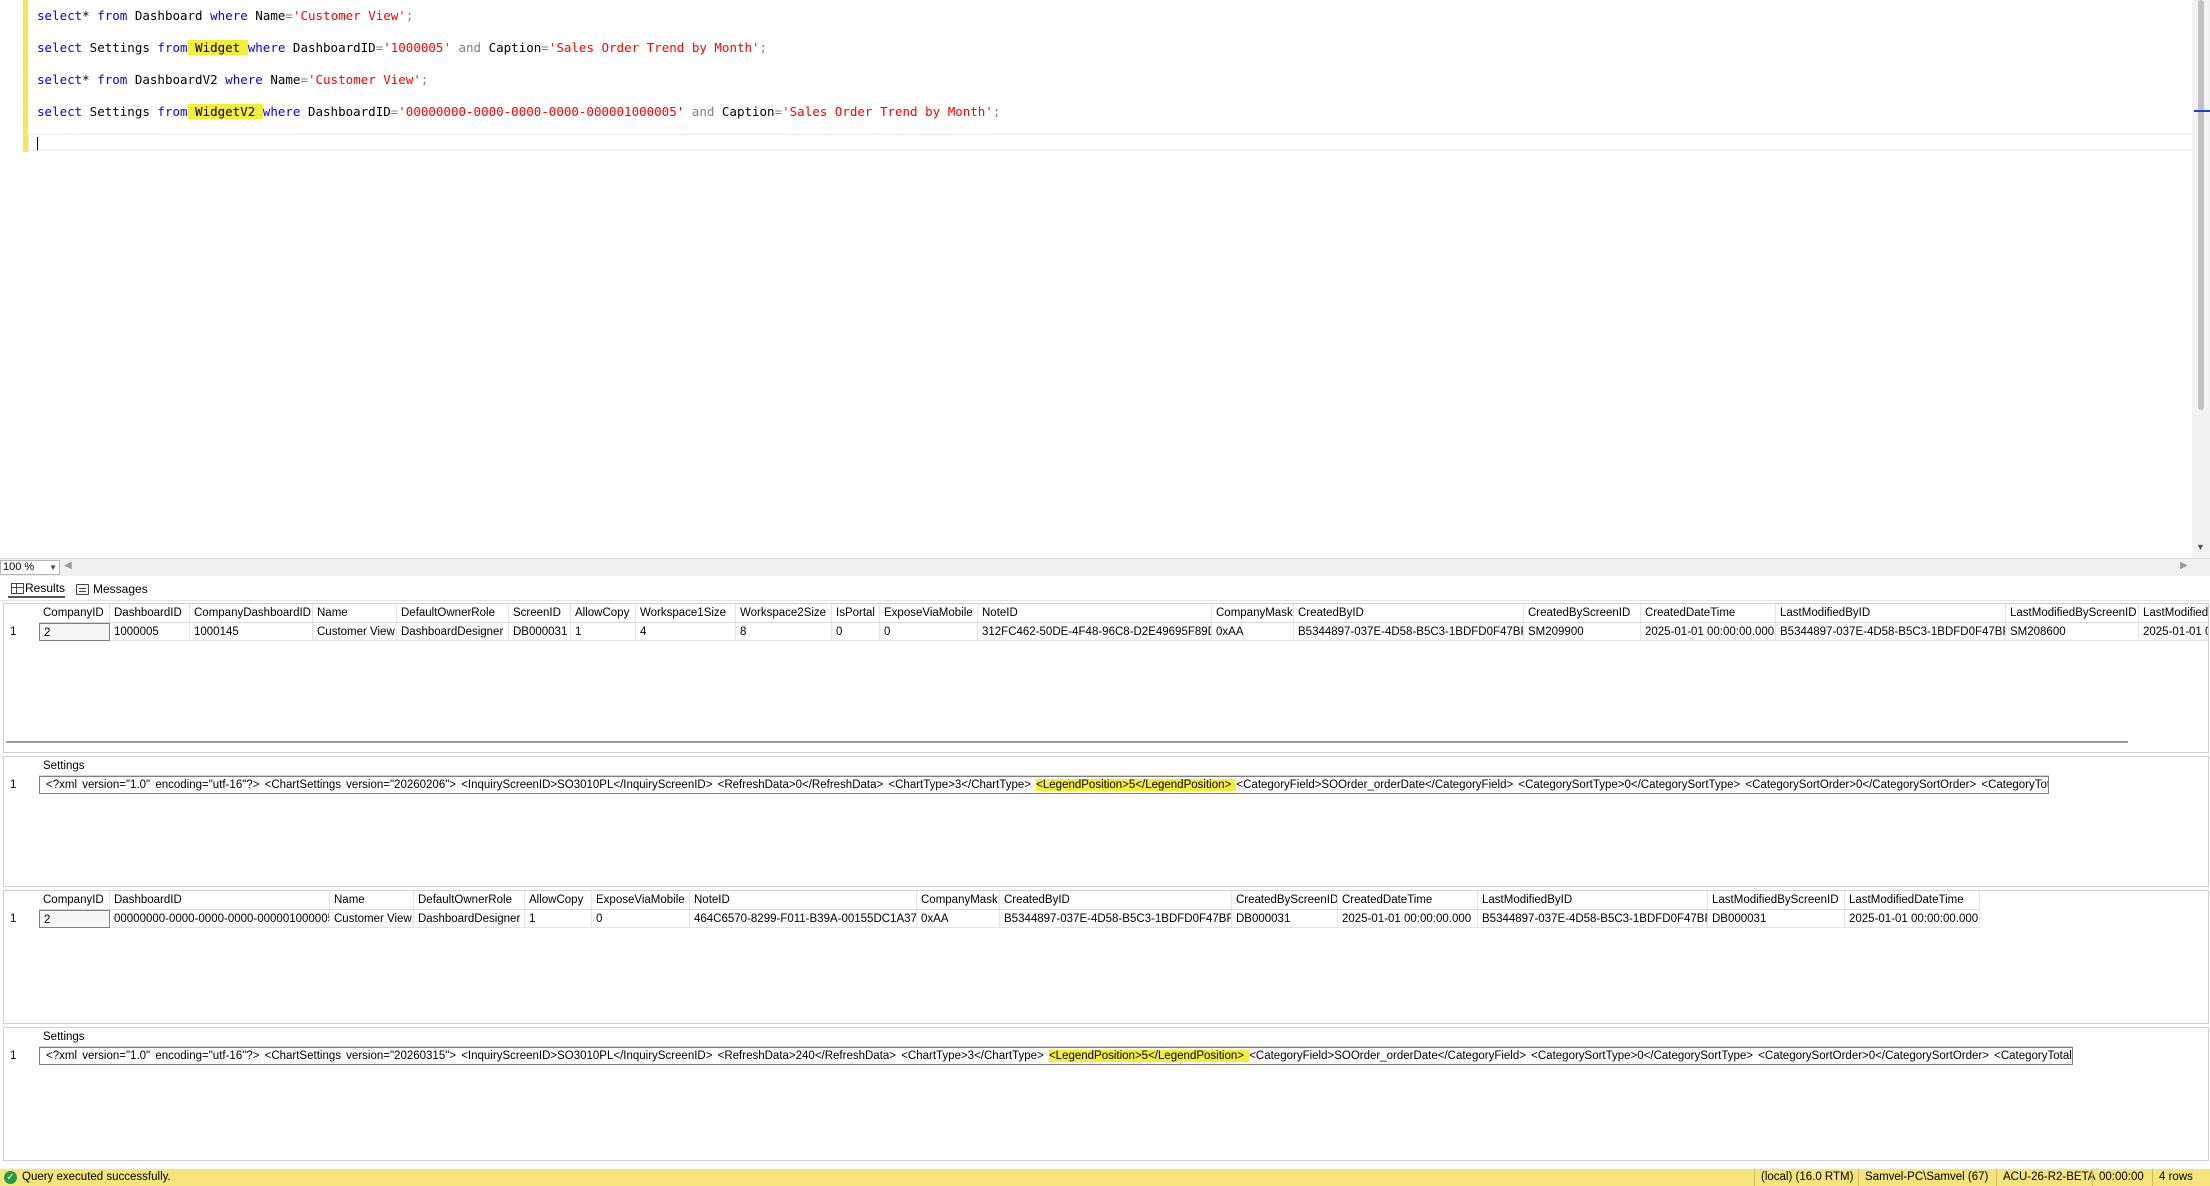 The width and height of the screenshot is (2210, 1186). What do you see at coordinates (1095, 632) in the screenshot?
I see `table-cell: 312FC462-50DE-4F48-96C8-D2E49695F89D` at bounding box center [1095, 632].